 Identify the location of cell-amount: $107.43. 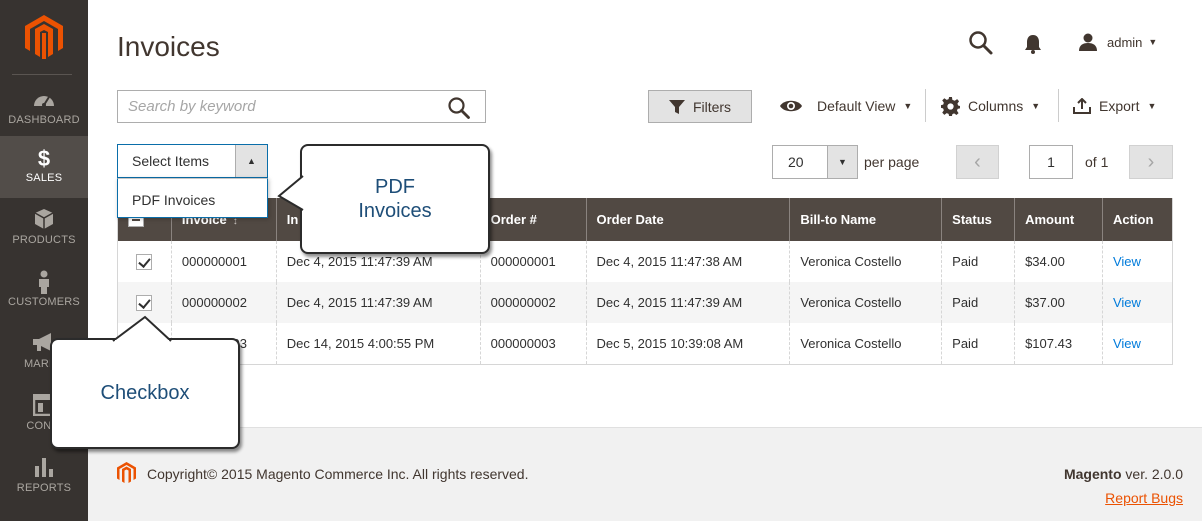
(1058, 343).